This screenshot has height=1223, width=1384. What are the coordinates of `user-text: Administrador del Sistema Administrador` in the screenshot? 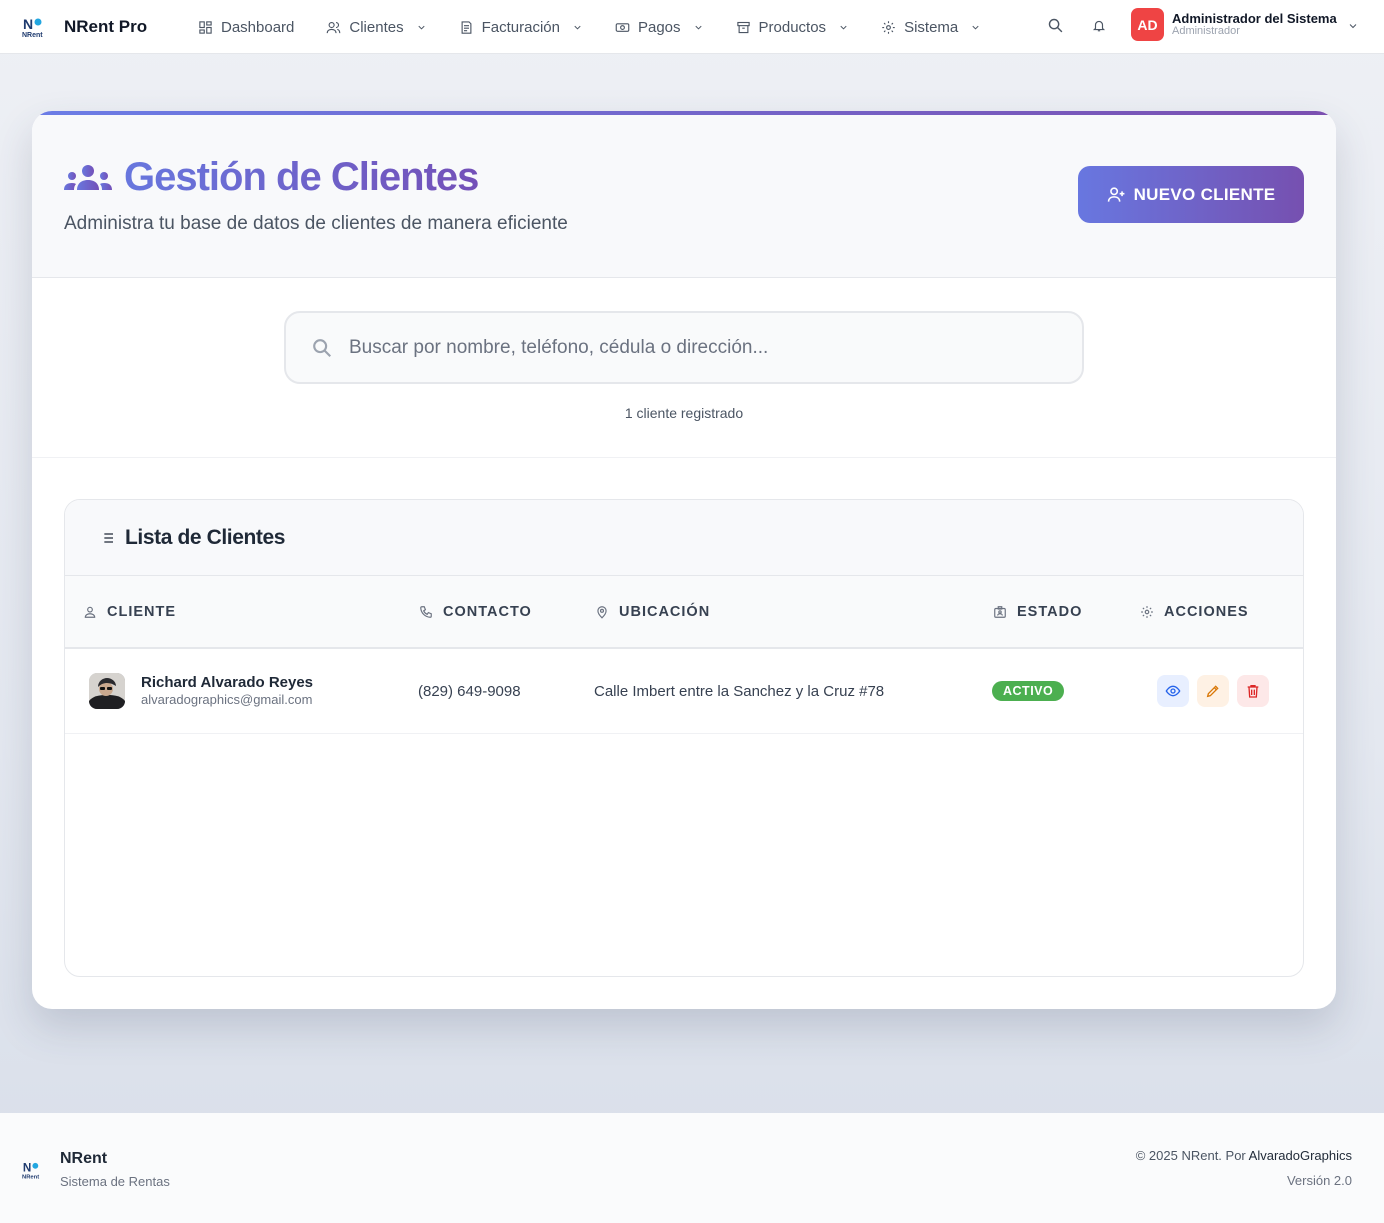 It's located at (1254, 24).